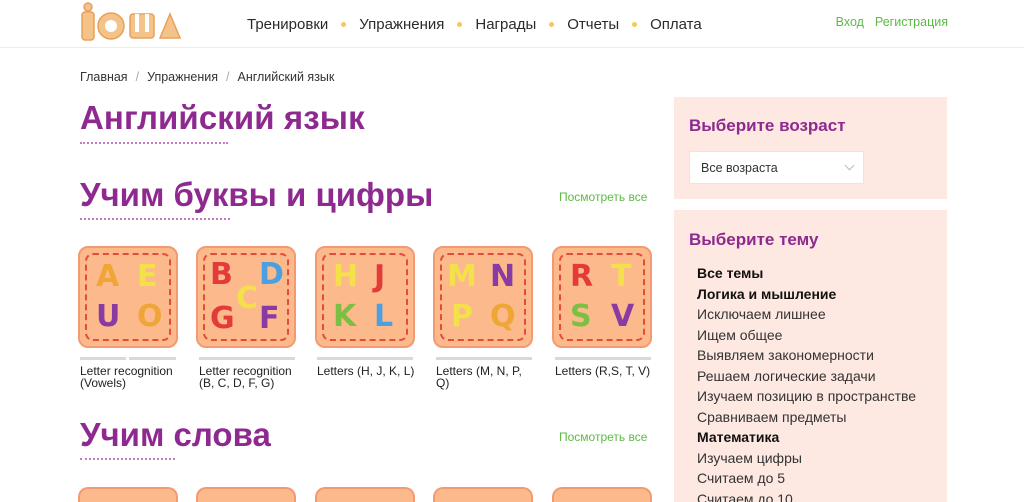 The height and width of the screenshot is (502, 1024). I want to click on letter-o: O, so click(150, 316).